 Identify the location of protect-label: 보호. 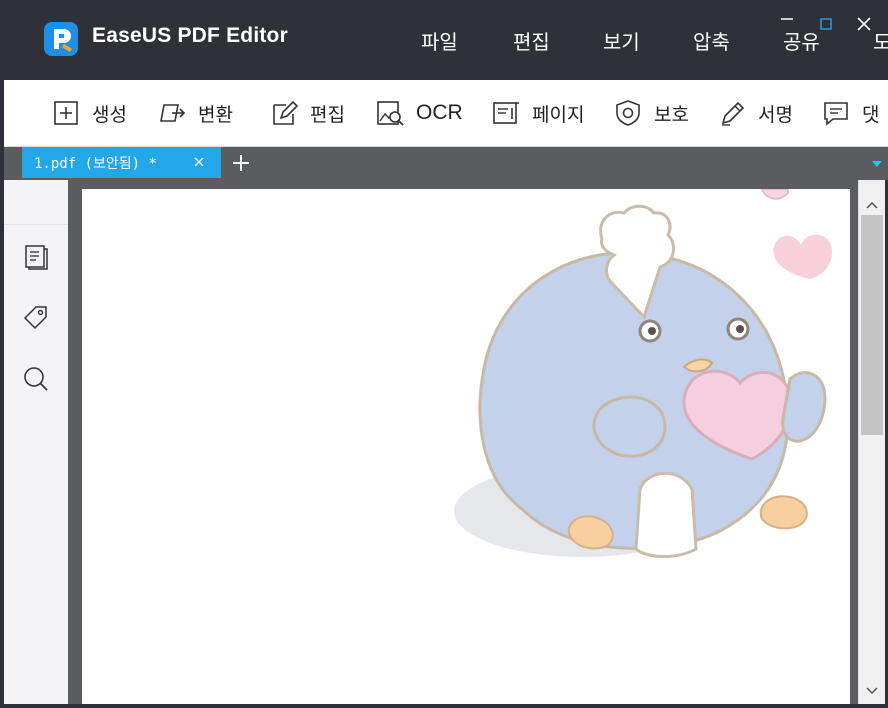
(671, 114).